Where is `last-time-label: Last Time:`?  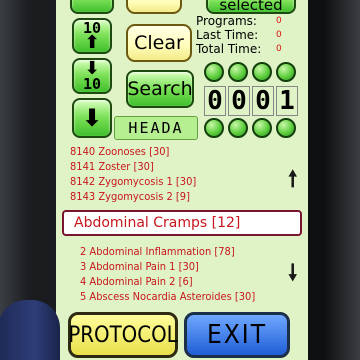
last-time-label: Last Time: is located at coordinates (227, 35).